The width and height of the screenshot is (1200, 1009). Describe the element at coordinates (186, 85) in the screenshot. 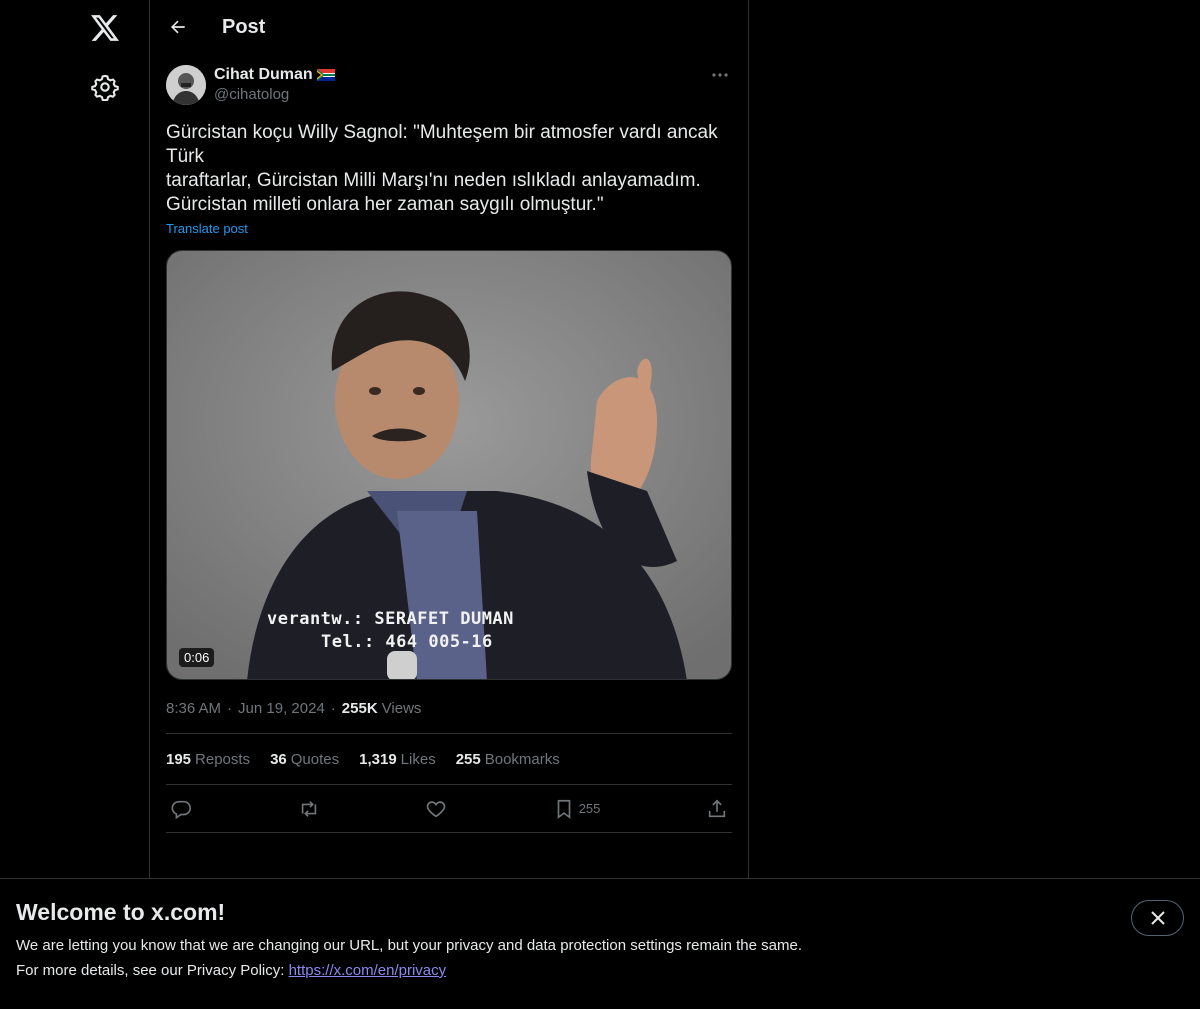

I see `avatar` at that location.